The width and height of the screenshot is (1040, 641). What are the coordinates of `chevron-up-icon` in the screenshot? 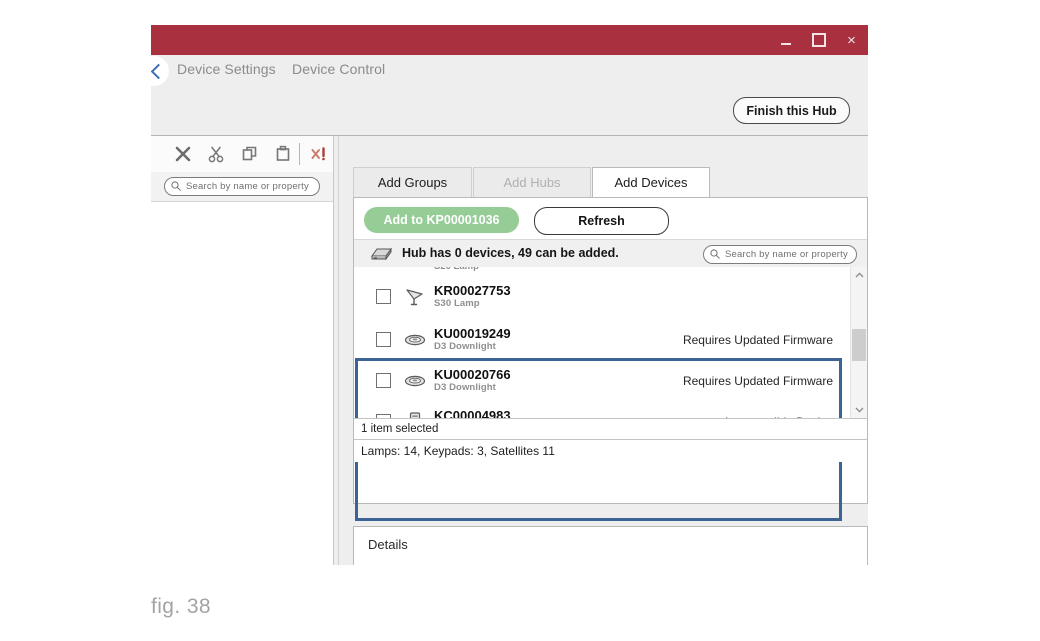 It's located at (859, 275).